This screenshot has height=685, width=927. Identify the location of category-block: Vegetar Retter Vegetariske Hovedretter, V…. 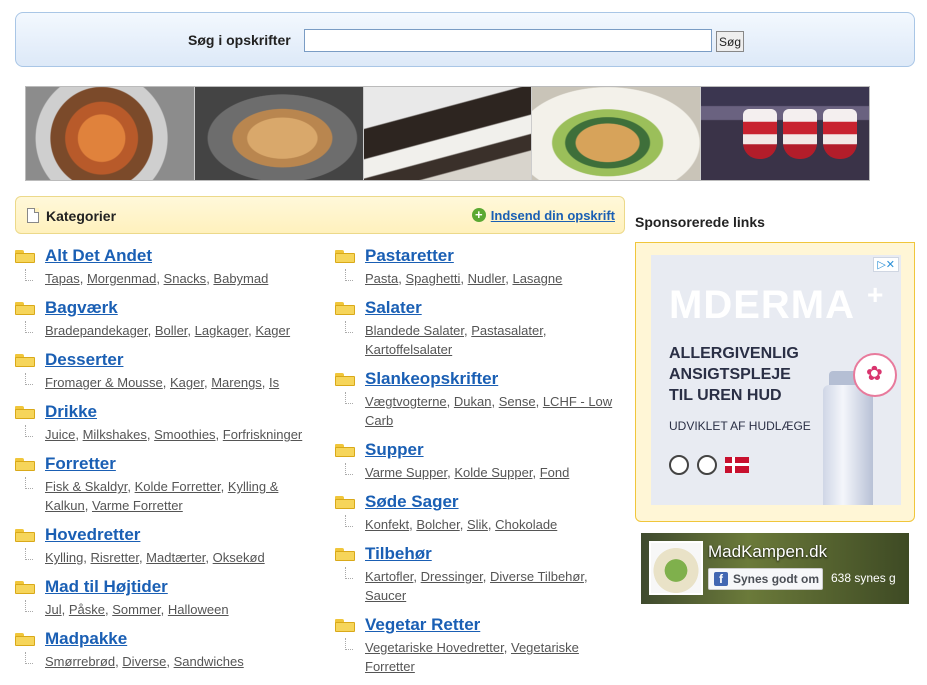
(480, 645).